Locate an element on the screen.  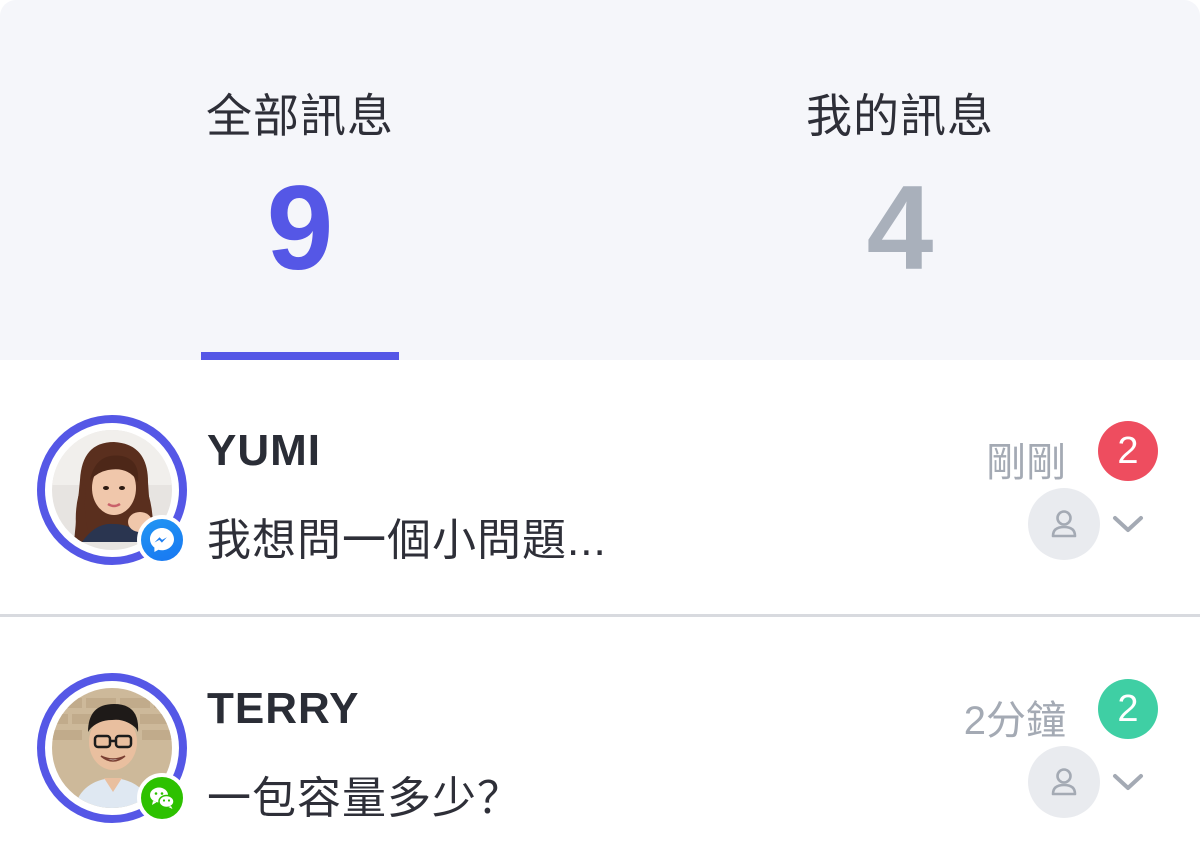
contact-name: YUMI is located at coordinates (264, 450).